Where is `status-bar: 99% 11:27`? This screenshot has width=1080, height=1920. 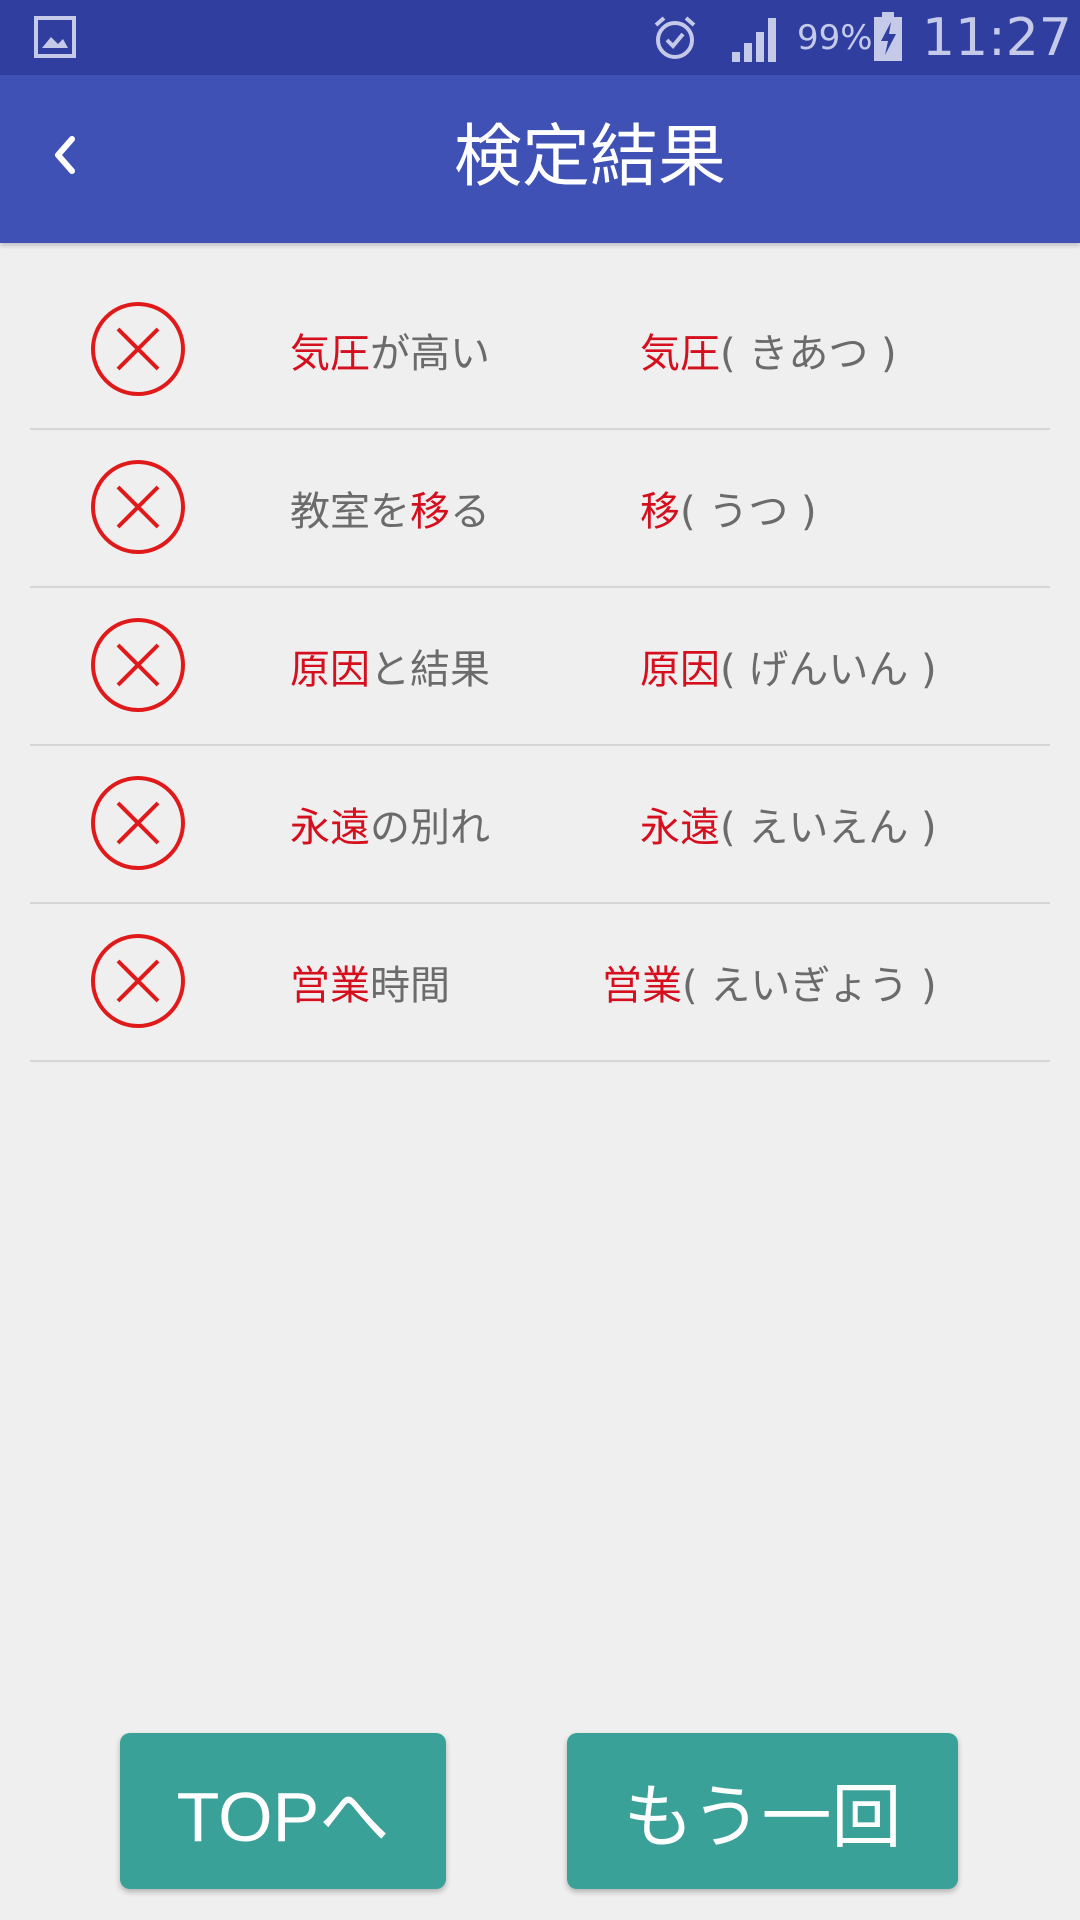
status-bar: 99% 11:27 is located at coordinates (540, 37).